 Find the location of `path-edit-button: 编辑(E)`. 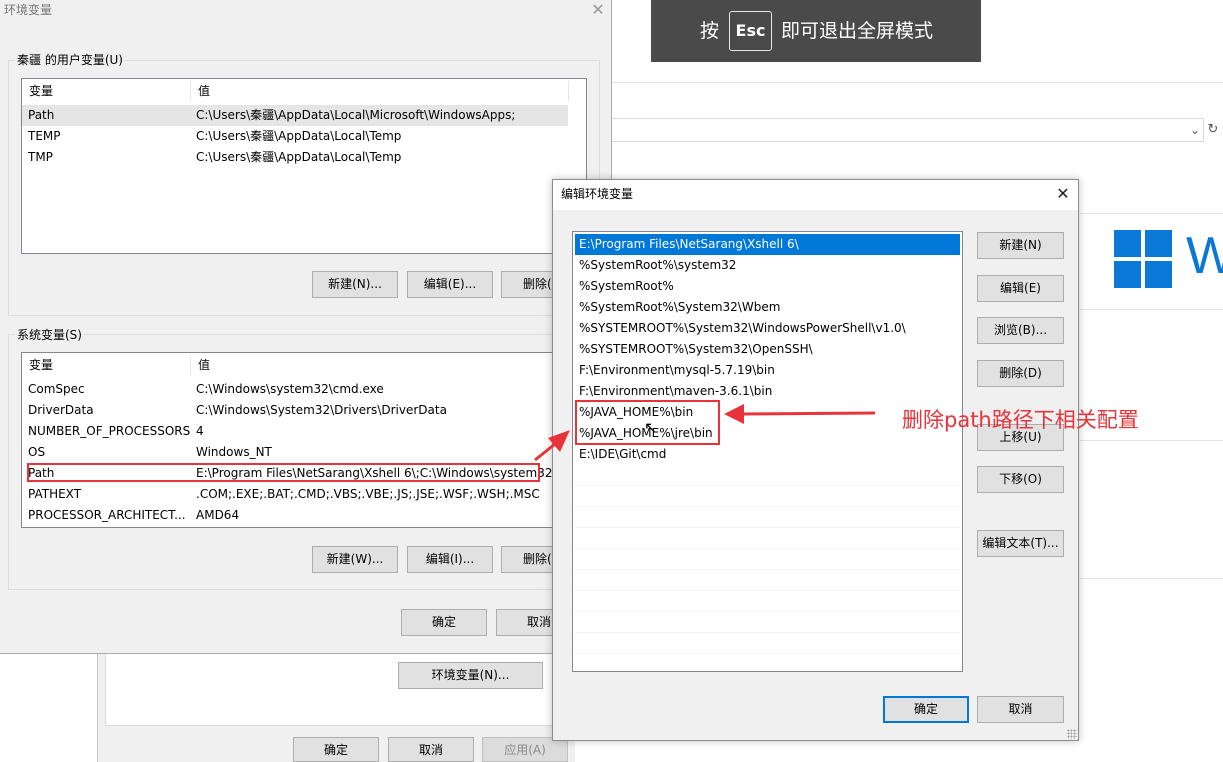

path-edit-button: 编辑(E) is located at coordinates (1020, 288).